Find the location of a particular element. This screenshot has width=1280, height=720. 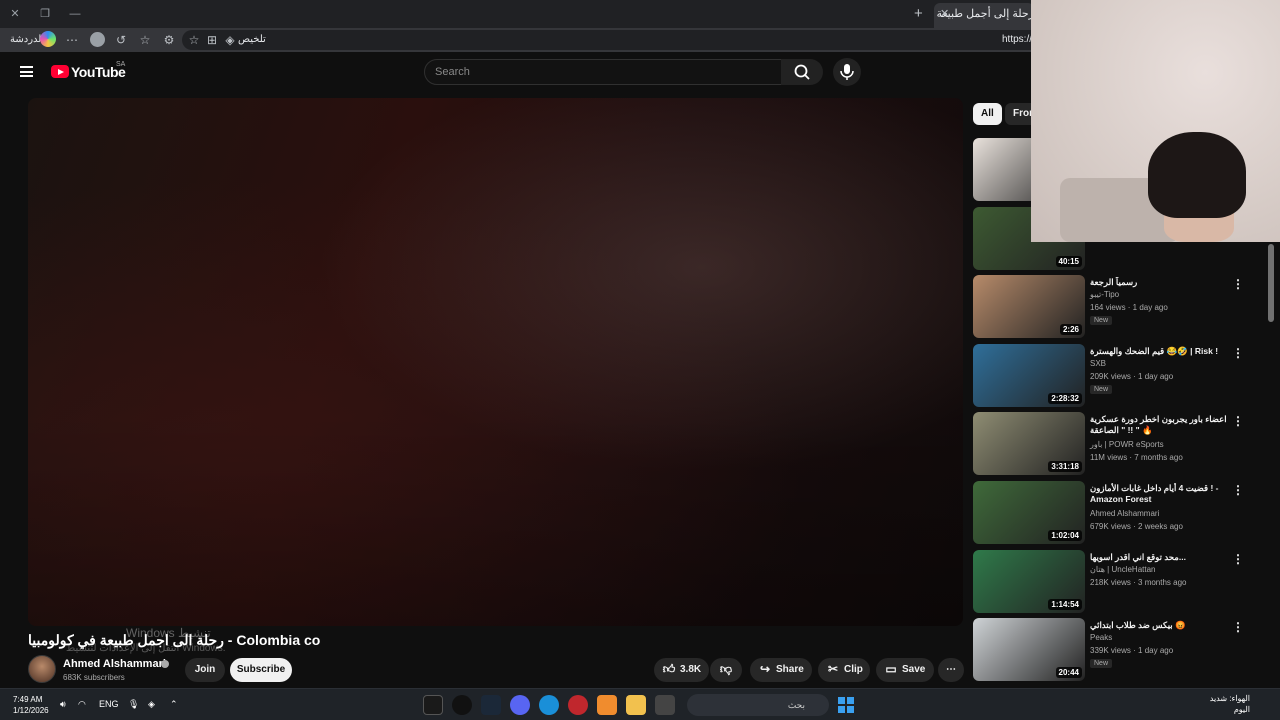

recommendation-title: بيكس ضد طلاب ابتدائي 😡 is located at coordinates (1160, 625).